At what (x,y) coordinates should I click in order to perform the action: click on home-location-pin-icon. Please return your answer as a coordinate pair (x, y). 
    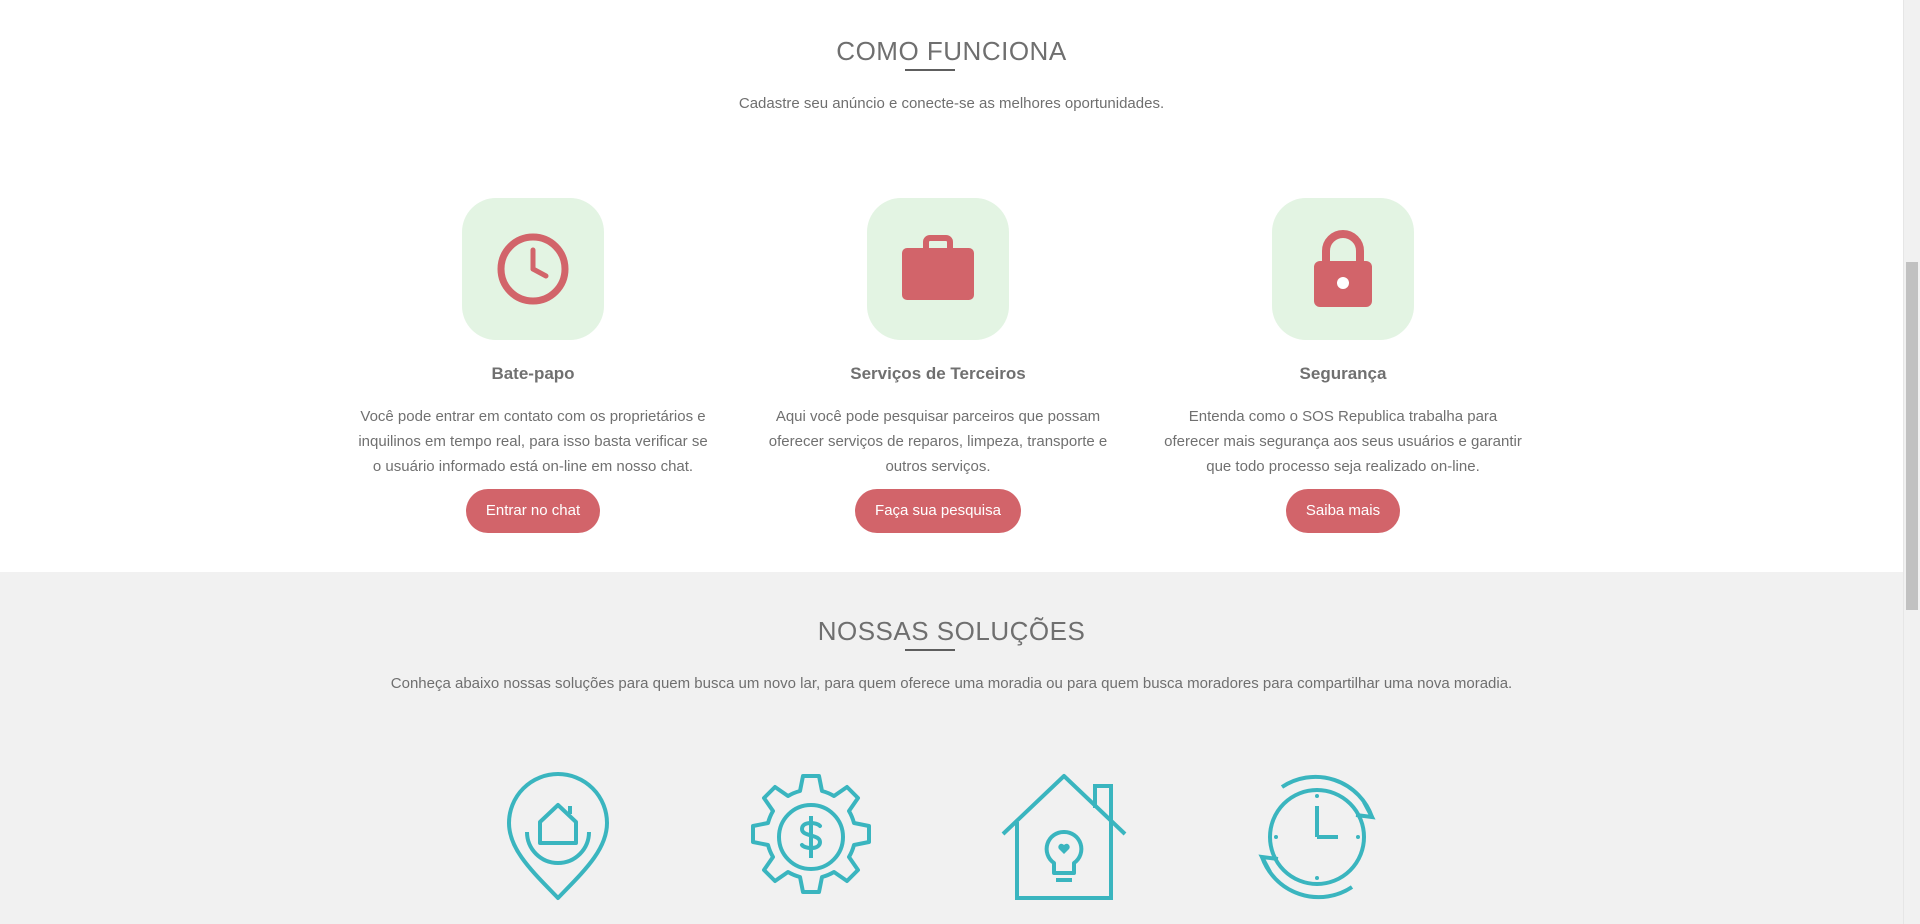
    Looking at the image, I should click on (558, 836).